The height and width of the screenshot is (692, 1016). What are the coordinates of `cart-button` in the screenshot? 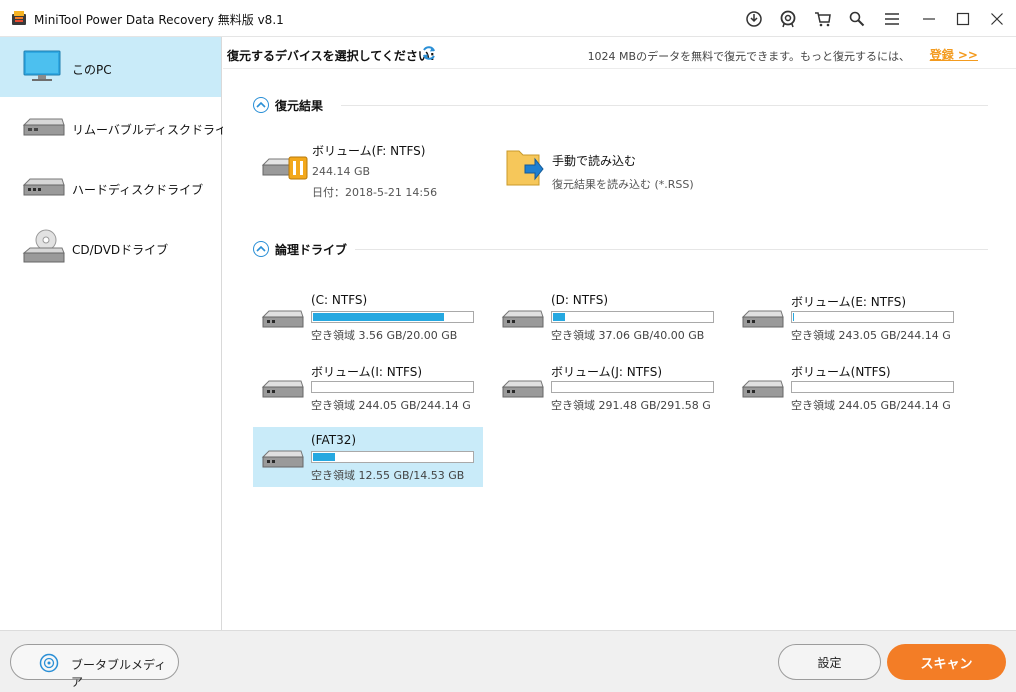 It's located at (823, 19).